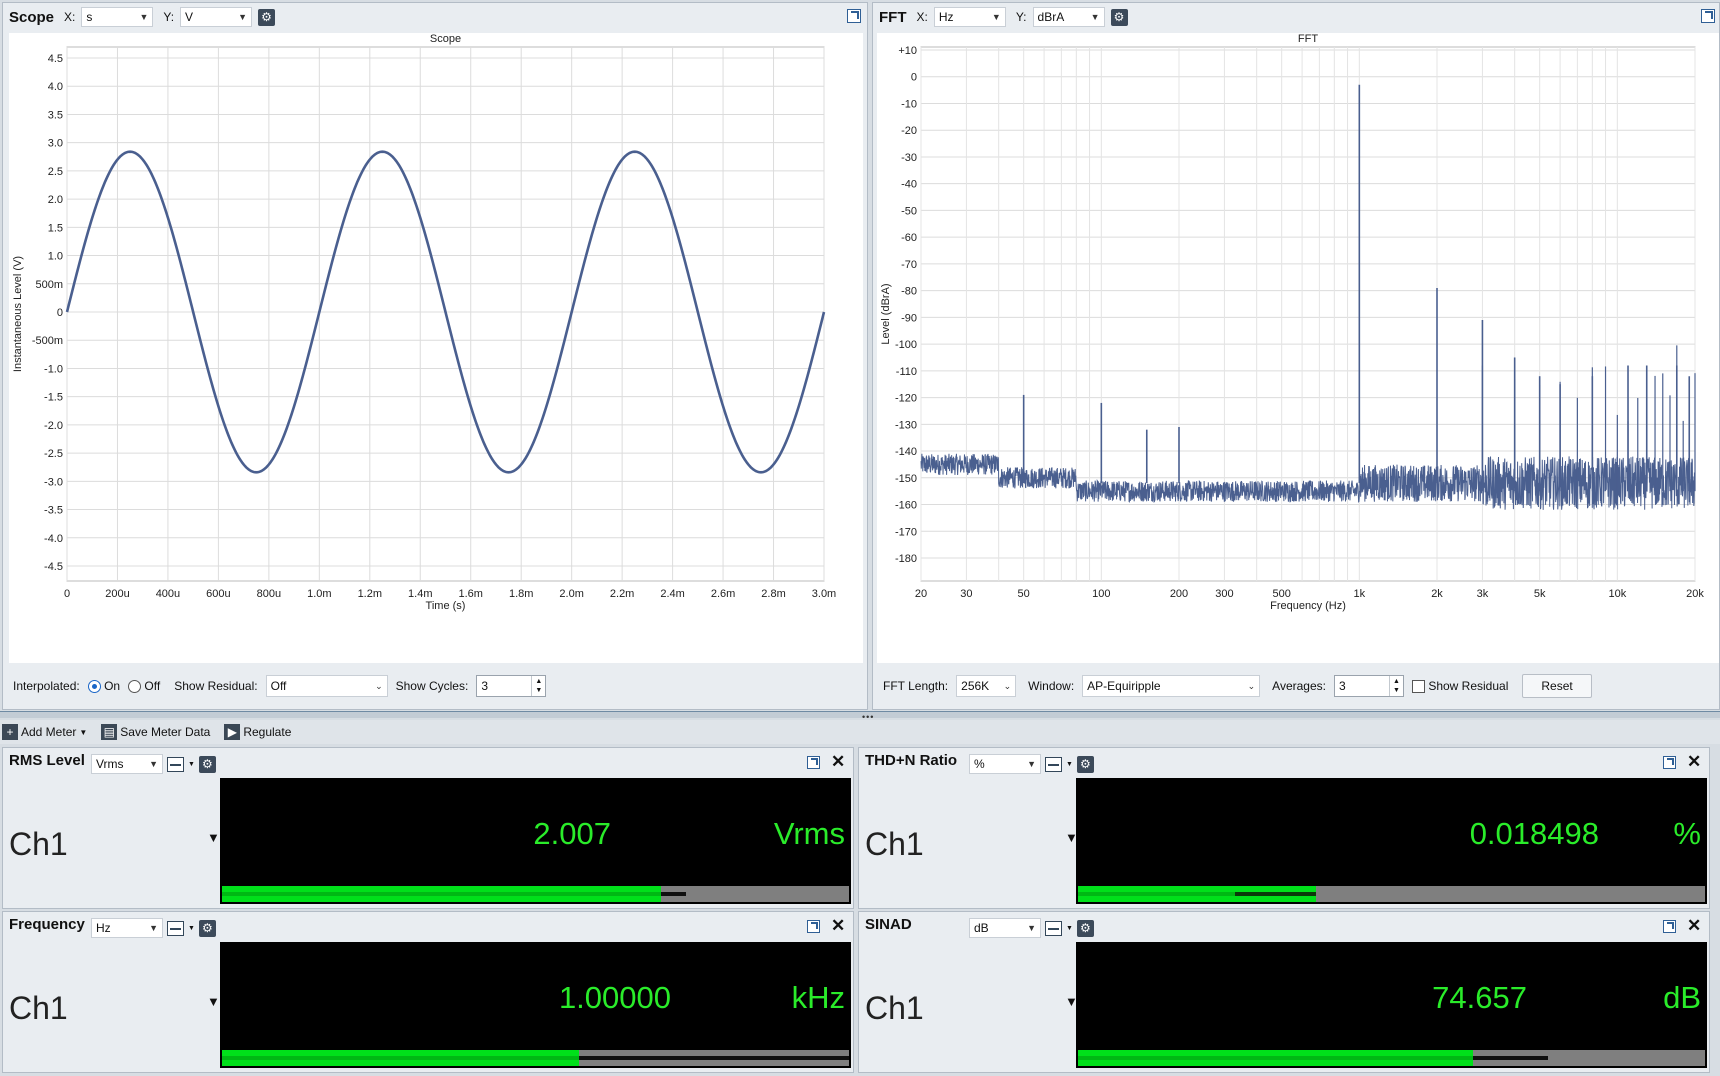 This screenshot has height=1076, width=1720. What do you see at coordinates (1068, 17) in the screenshot?
I see `y-unit-select: dBrA ▼` at bounding box center [1068, 17].